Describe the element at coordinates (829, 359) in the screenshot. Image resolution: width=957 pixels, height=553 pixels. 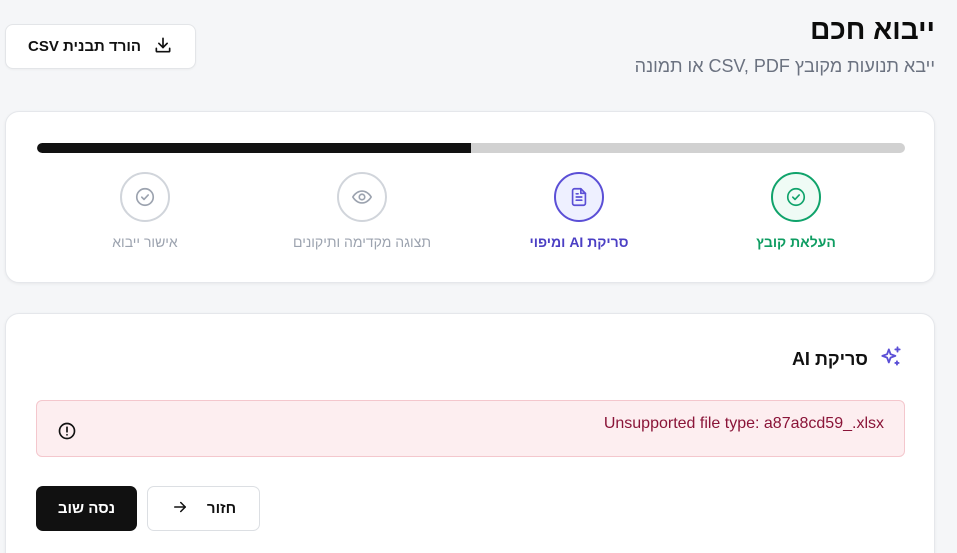
I see `scan-title: סריקת AI` at that location.